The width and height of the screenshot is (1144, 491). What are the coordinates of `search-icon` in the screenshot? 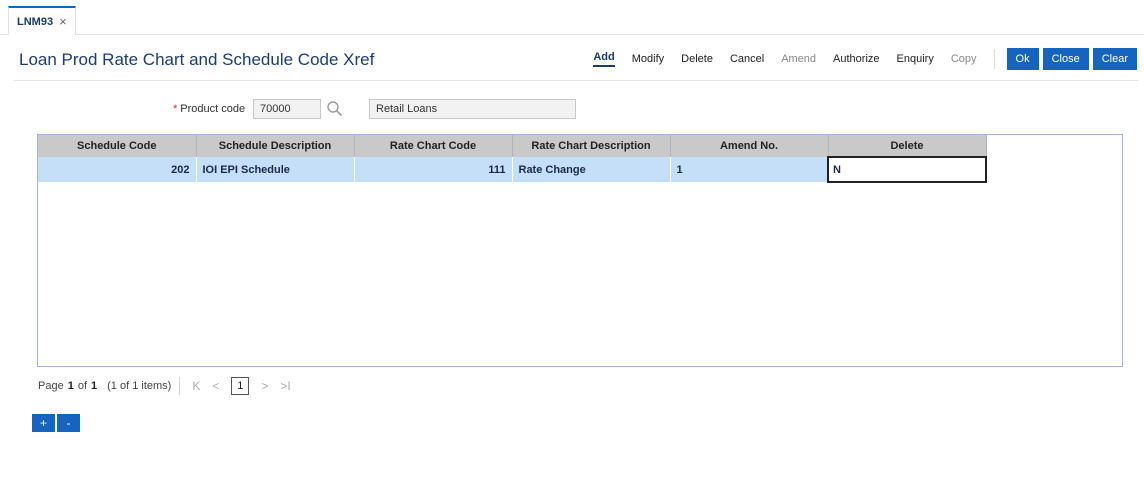 It's located at (335, 109).